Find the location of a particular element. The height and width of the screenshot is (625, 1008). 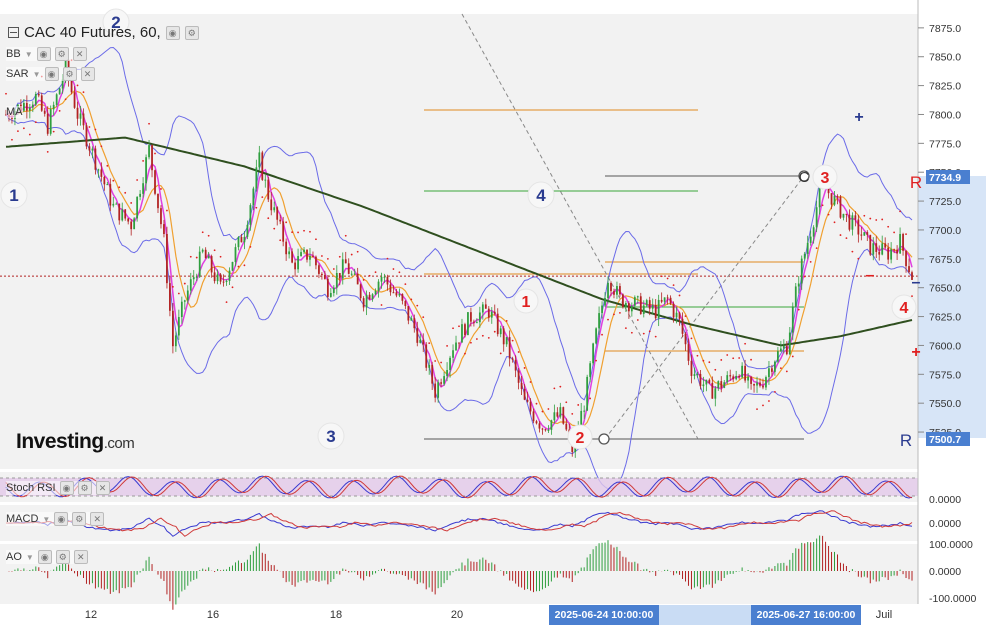

stoch-tick-label: 0.0000 is located at coordinates (945, 500).